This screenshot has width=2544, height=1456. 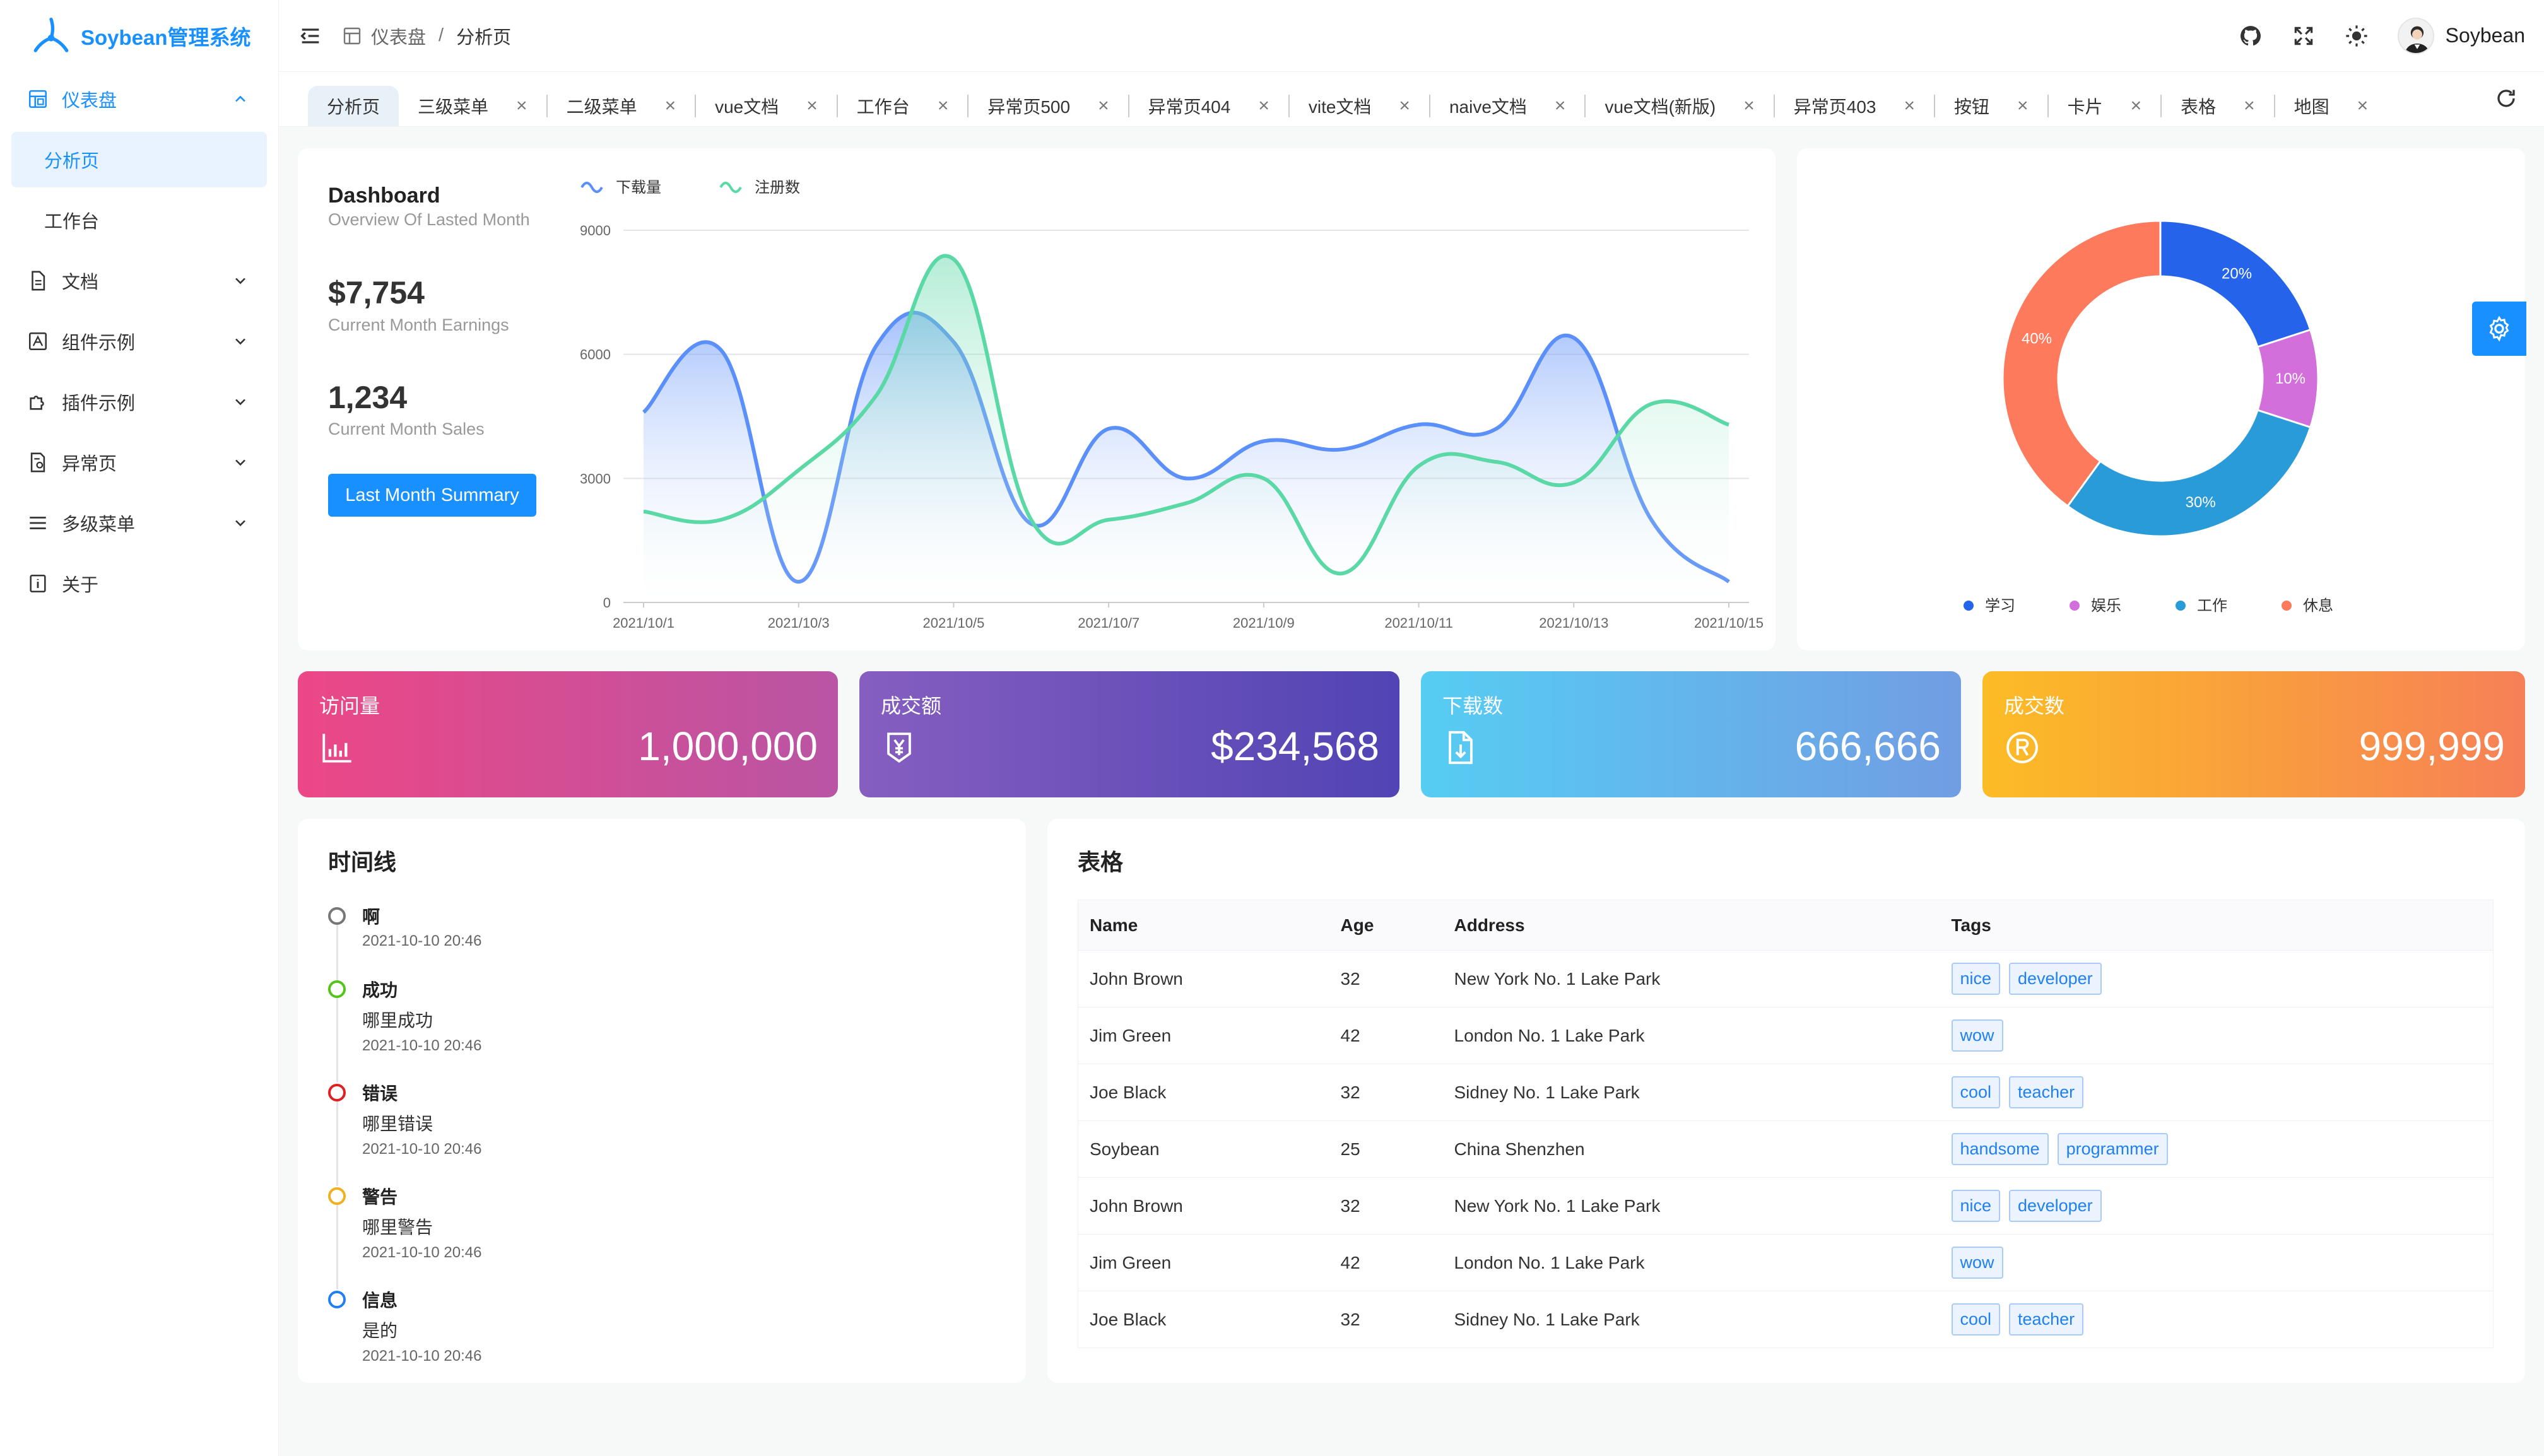 What do you see at coordinates (483, 36) in the screenshot?
I see `breadcrumb-item-analysis: 分析页` at bounding box center [483, 36].